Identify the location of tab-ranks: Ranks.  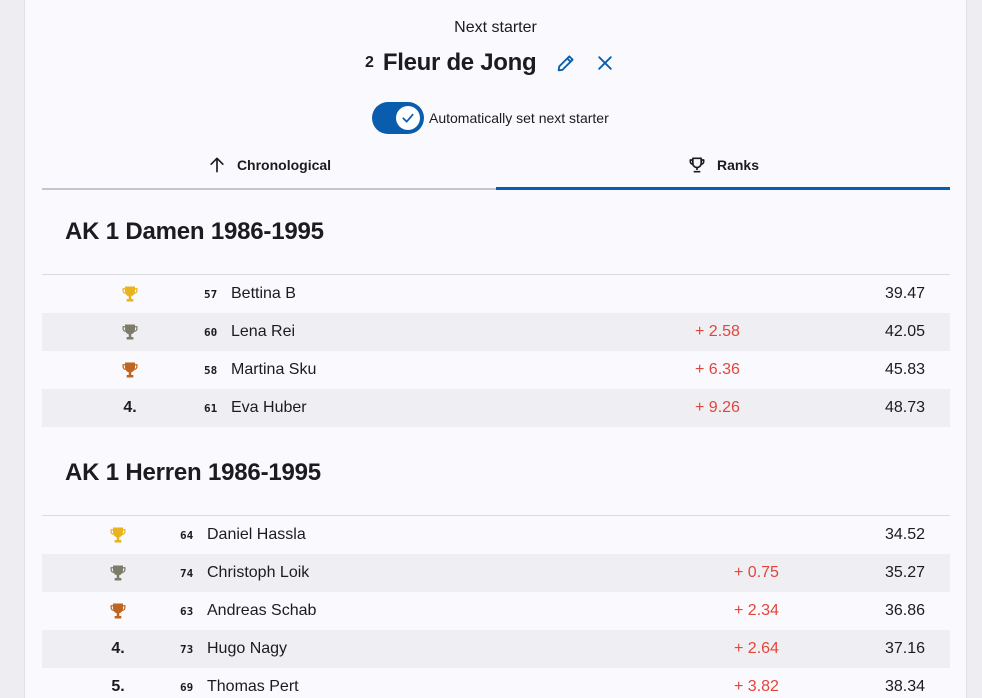
(723, 166).